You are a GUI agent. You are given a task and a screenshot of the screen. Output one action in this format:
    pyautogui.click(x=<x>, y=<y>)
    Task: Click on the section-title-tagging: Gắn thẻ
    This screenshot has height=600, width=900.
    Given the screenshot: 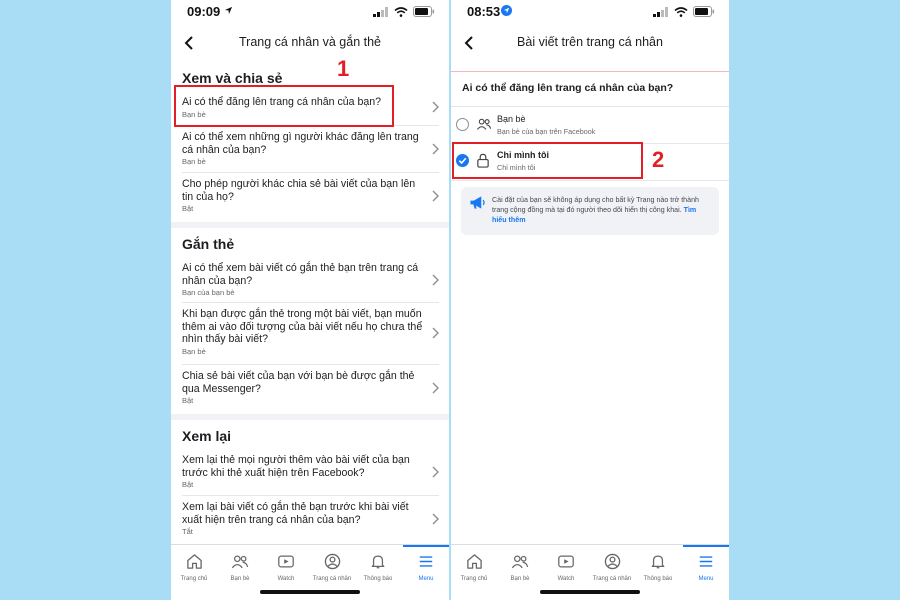 What is the action you would take?
    pyautogui.click(x=208, y=244)
    